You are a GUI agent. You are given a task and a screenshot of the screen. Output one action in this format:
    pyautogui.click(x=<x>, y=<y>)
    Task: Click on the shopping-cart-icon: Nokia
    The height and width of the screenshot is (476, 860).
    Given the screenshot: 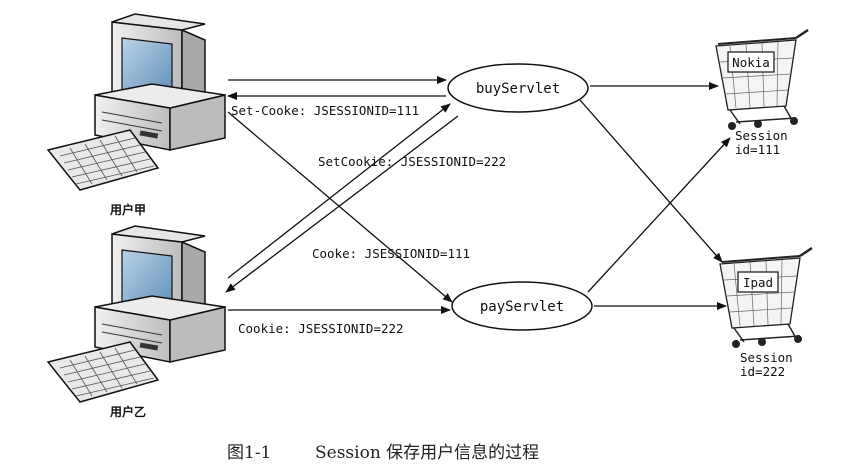 What is the action you would take?
    pyautogui.click(x=762, y=79)
    